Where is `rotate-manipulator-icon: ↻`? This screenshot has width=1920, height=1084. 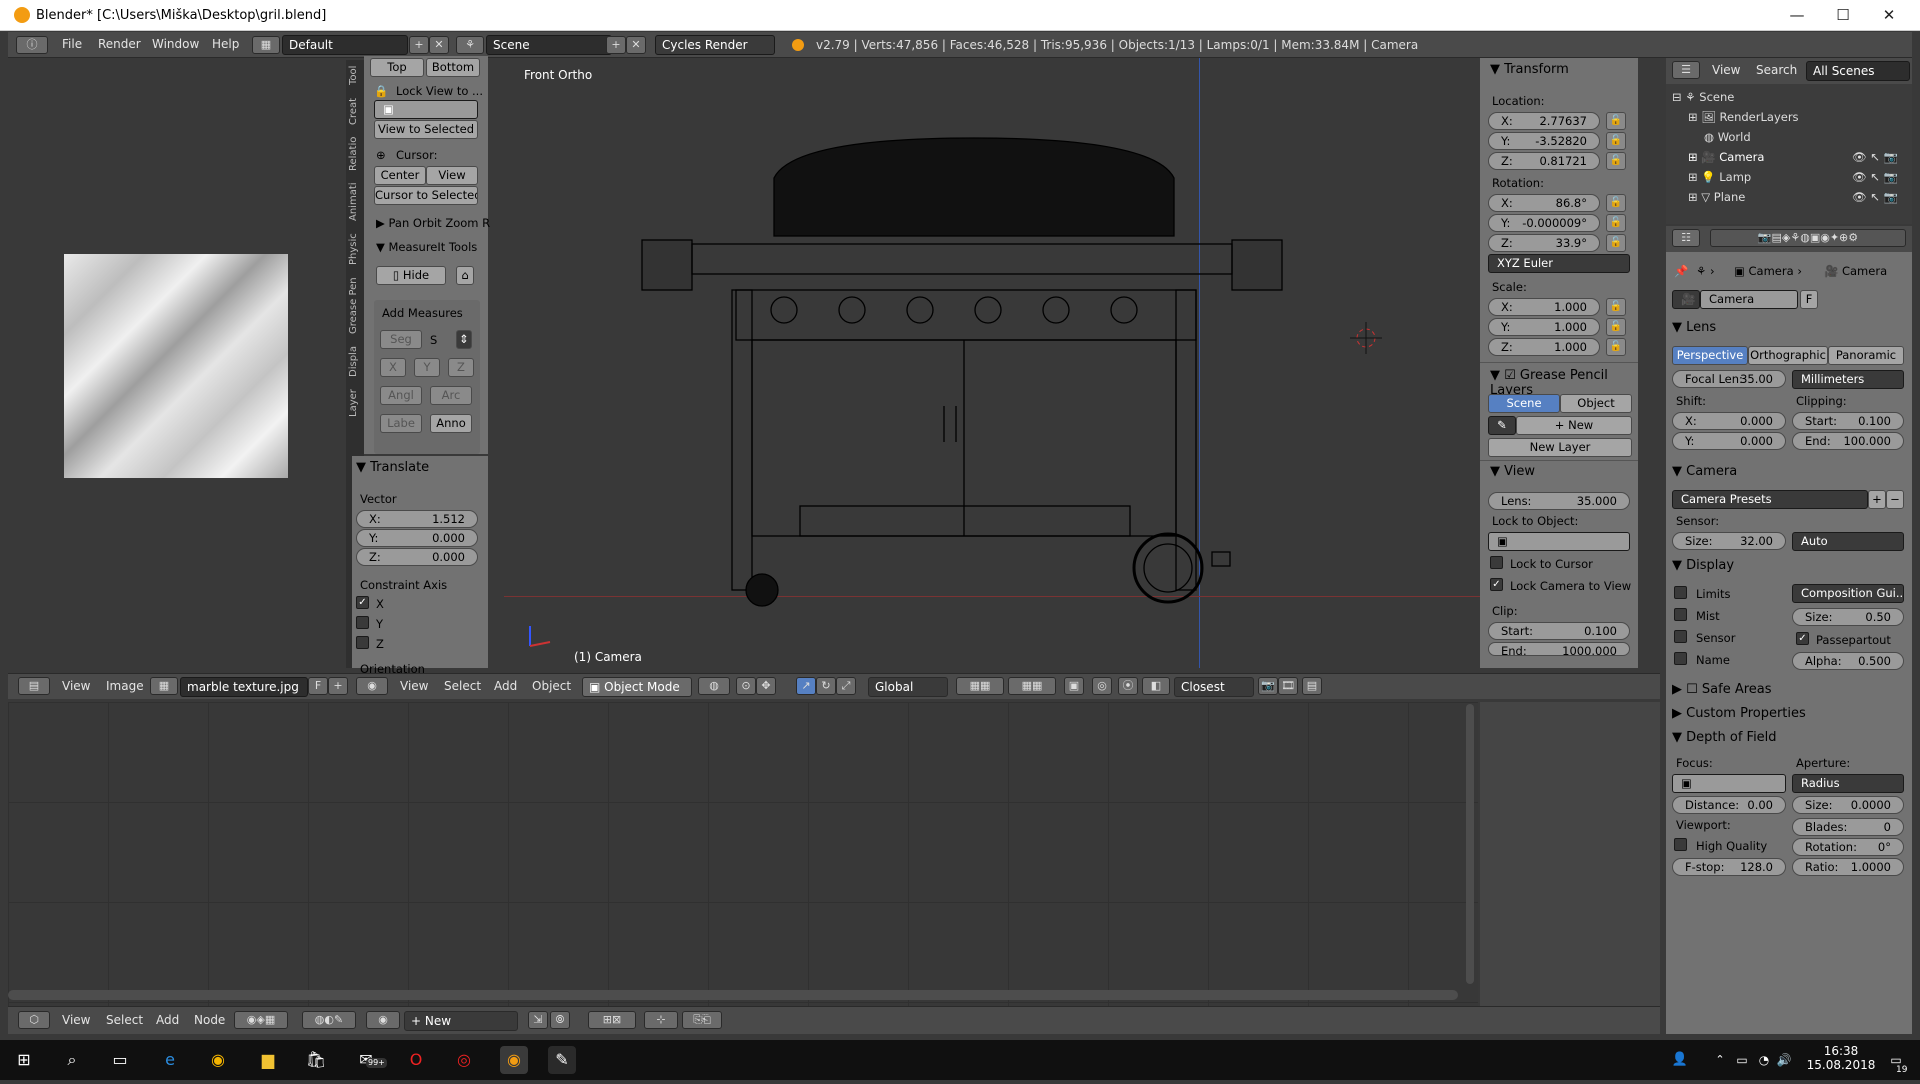
rotate-manipulator-icon: ↻ is located at coordinates (826, 686).